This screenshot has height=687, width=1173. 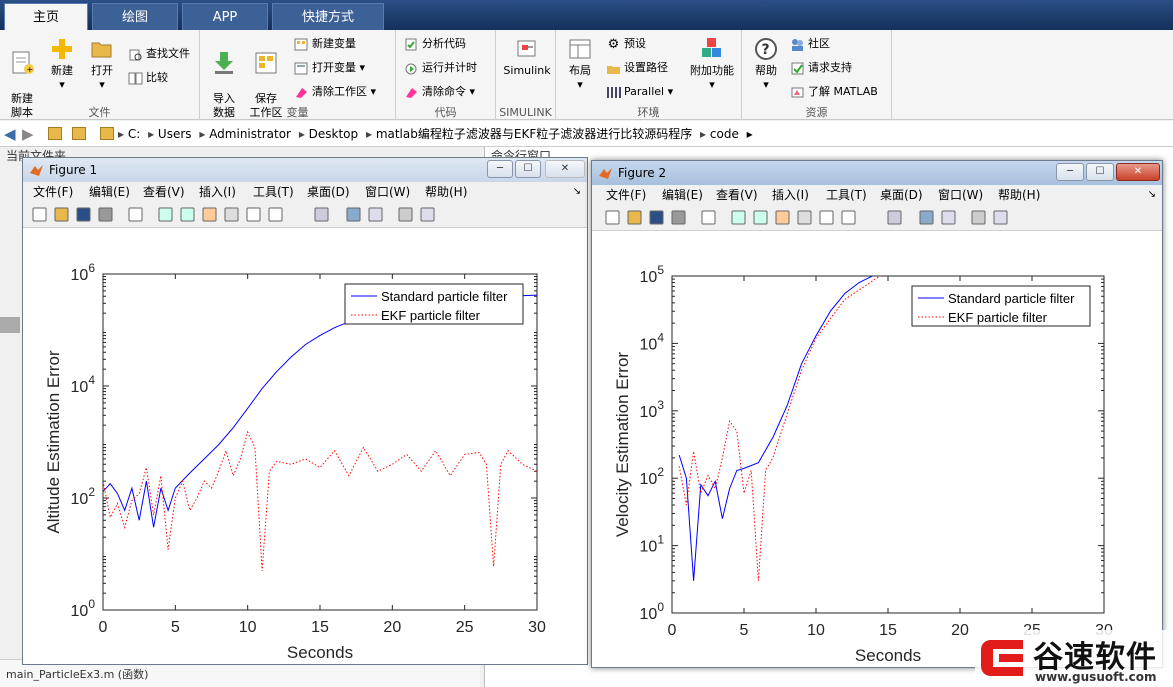 I want to click on breadcrumb-segment: Desktop, so click(x=334, y=134).